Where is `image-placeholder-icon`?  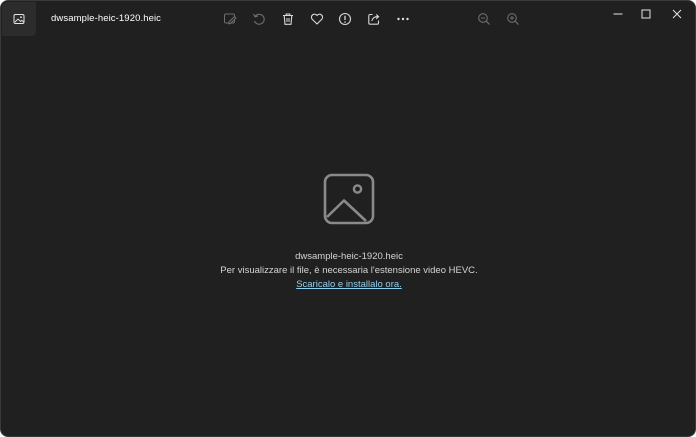 image-placeholder-icon is located at coordinates (349, 199).